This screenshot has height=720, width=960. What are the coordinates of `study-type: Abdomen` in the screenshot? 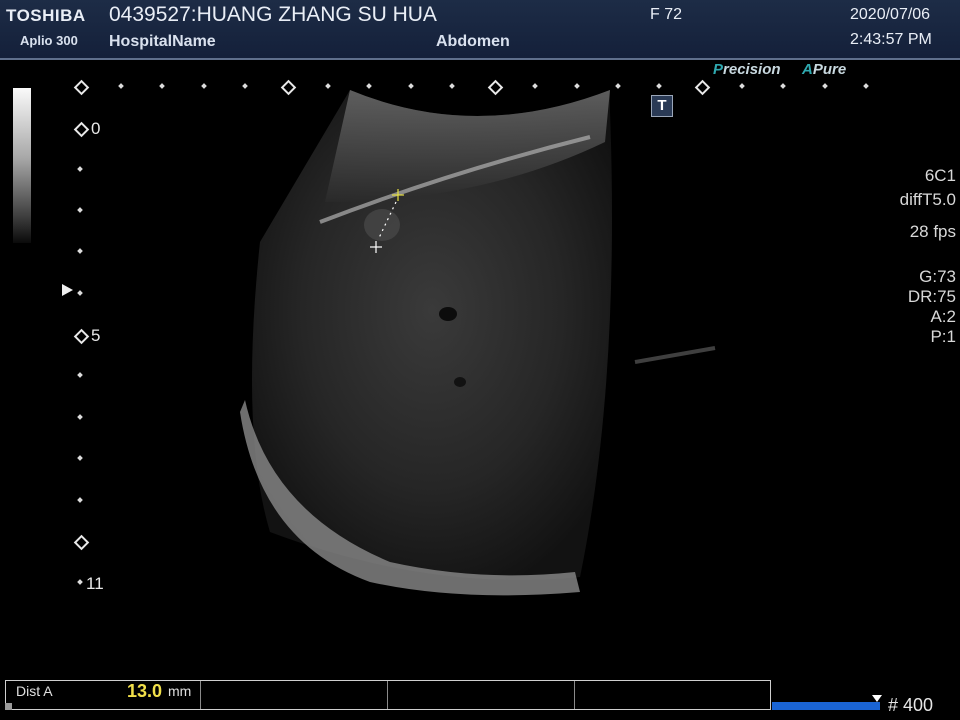 It's located at (473, 41).